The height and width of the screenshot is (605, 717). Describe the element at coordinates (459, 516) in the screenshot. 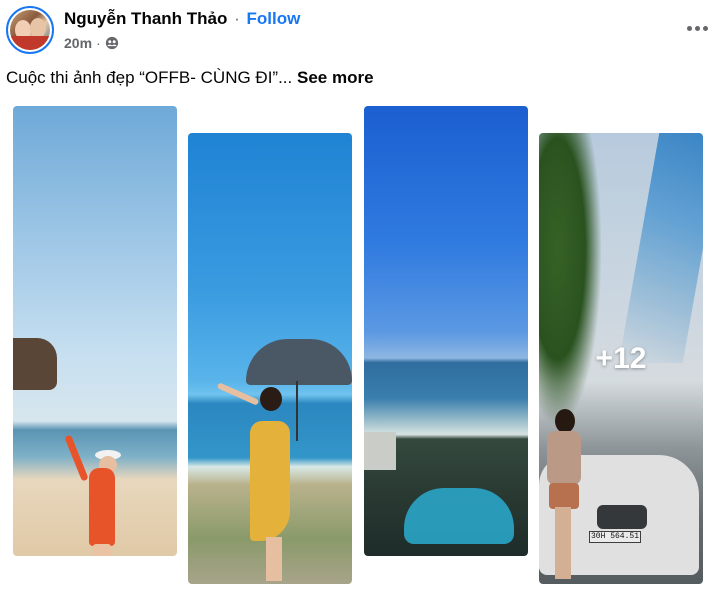

I see `swimming-pool` at that location.